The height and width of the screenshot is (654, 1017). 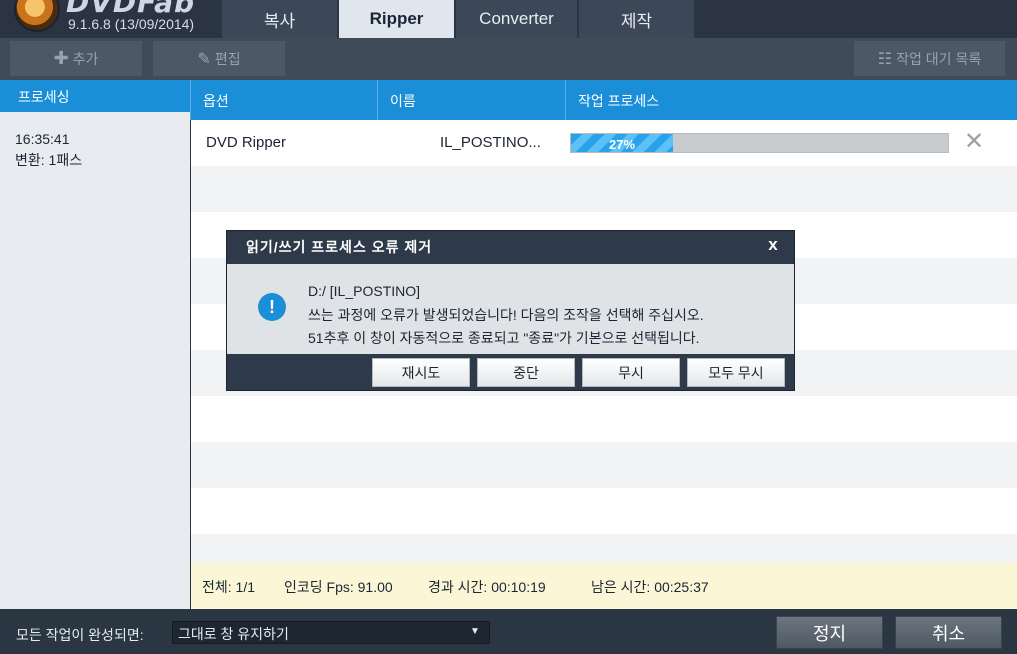 I want to click on tab-ripper: Ripper, so click(x=397, y=19).